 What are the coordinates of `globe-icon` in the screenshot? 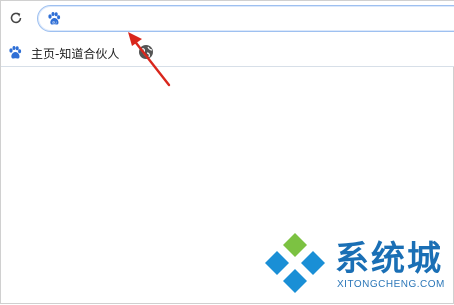 It's located at (146, 52).